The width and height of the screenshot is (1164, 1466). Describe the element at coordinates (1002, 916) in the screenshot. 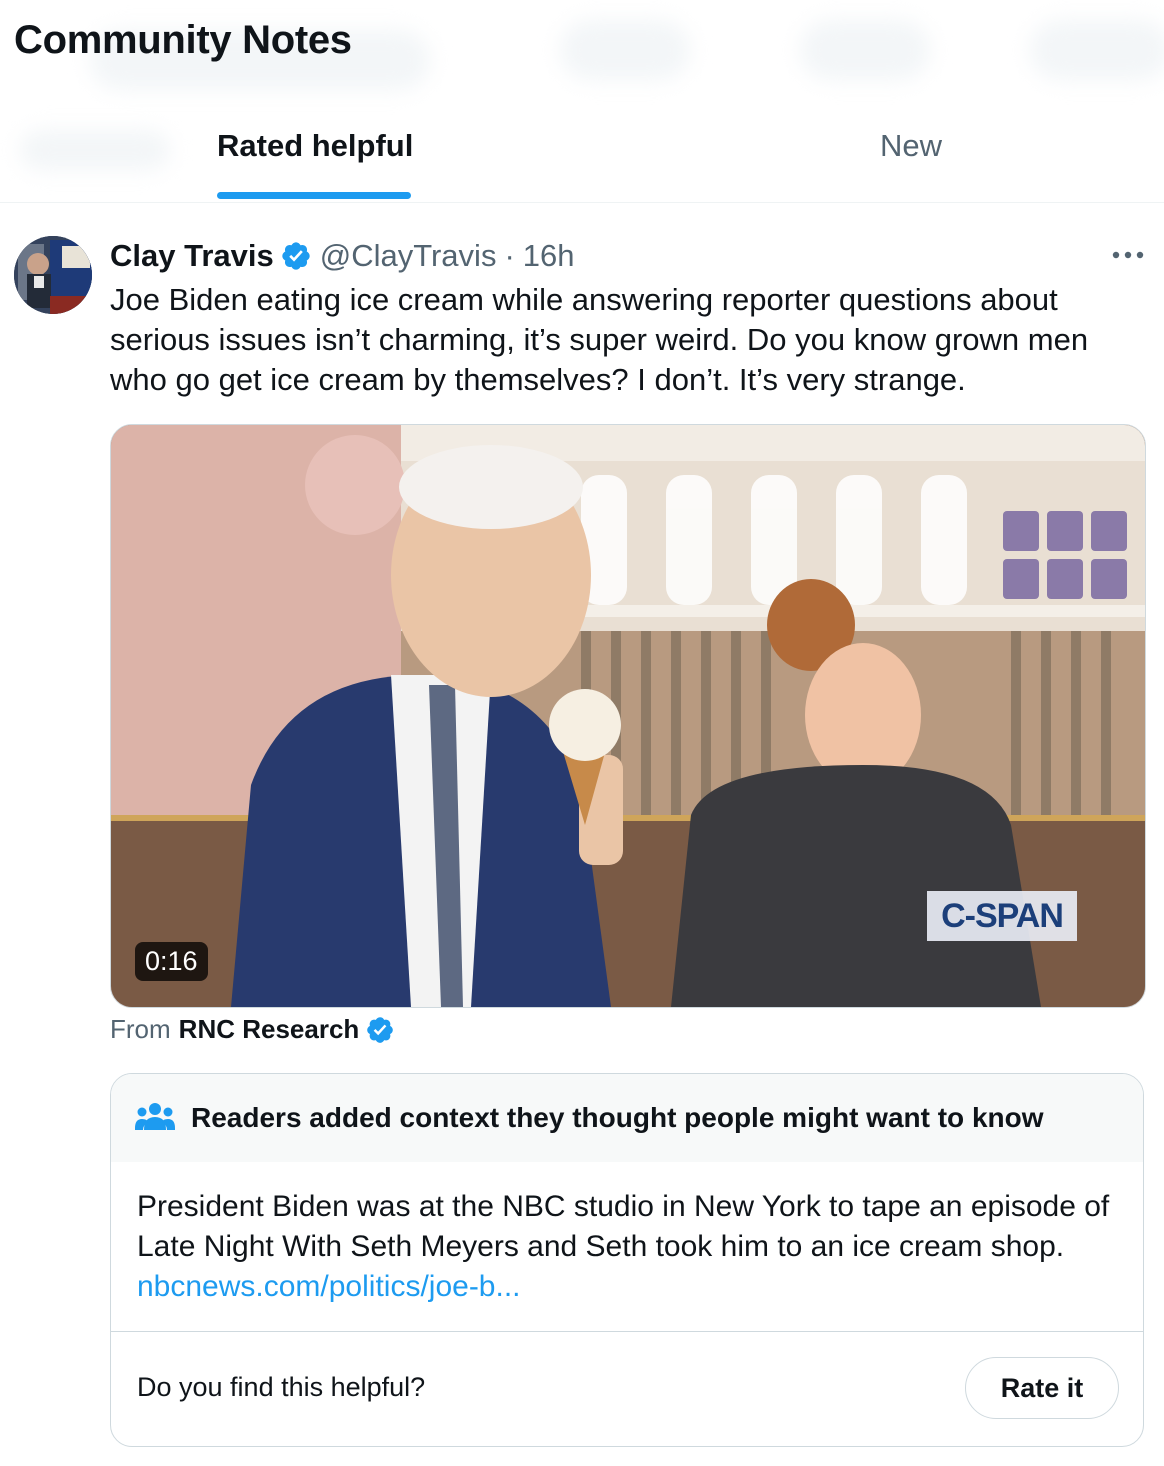

I see `cspan-watermark: C-SPAN` at that location.